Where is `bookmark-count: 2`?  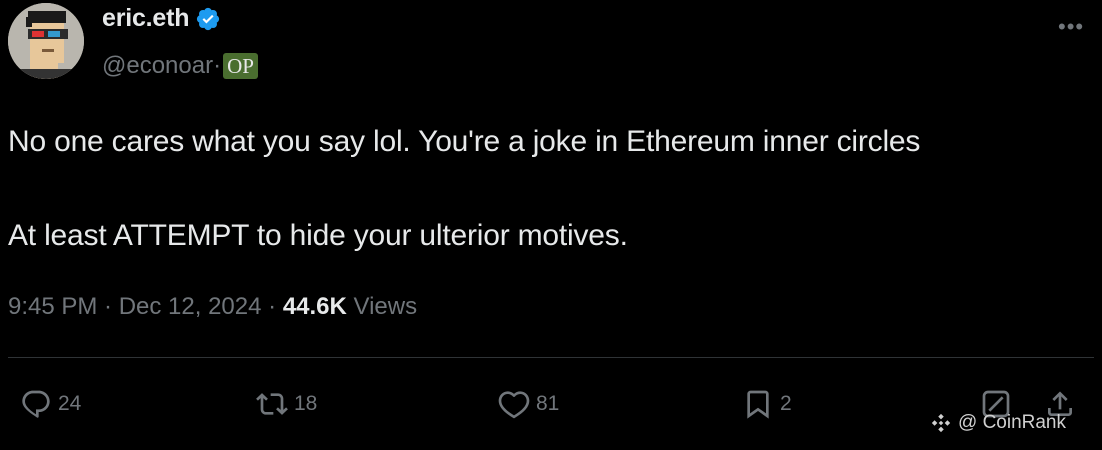 bookmark-count: 2 is located at coordinates (786, 403).